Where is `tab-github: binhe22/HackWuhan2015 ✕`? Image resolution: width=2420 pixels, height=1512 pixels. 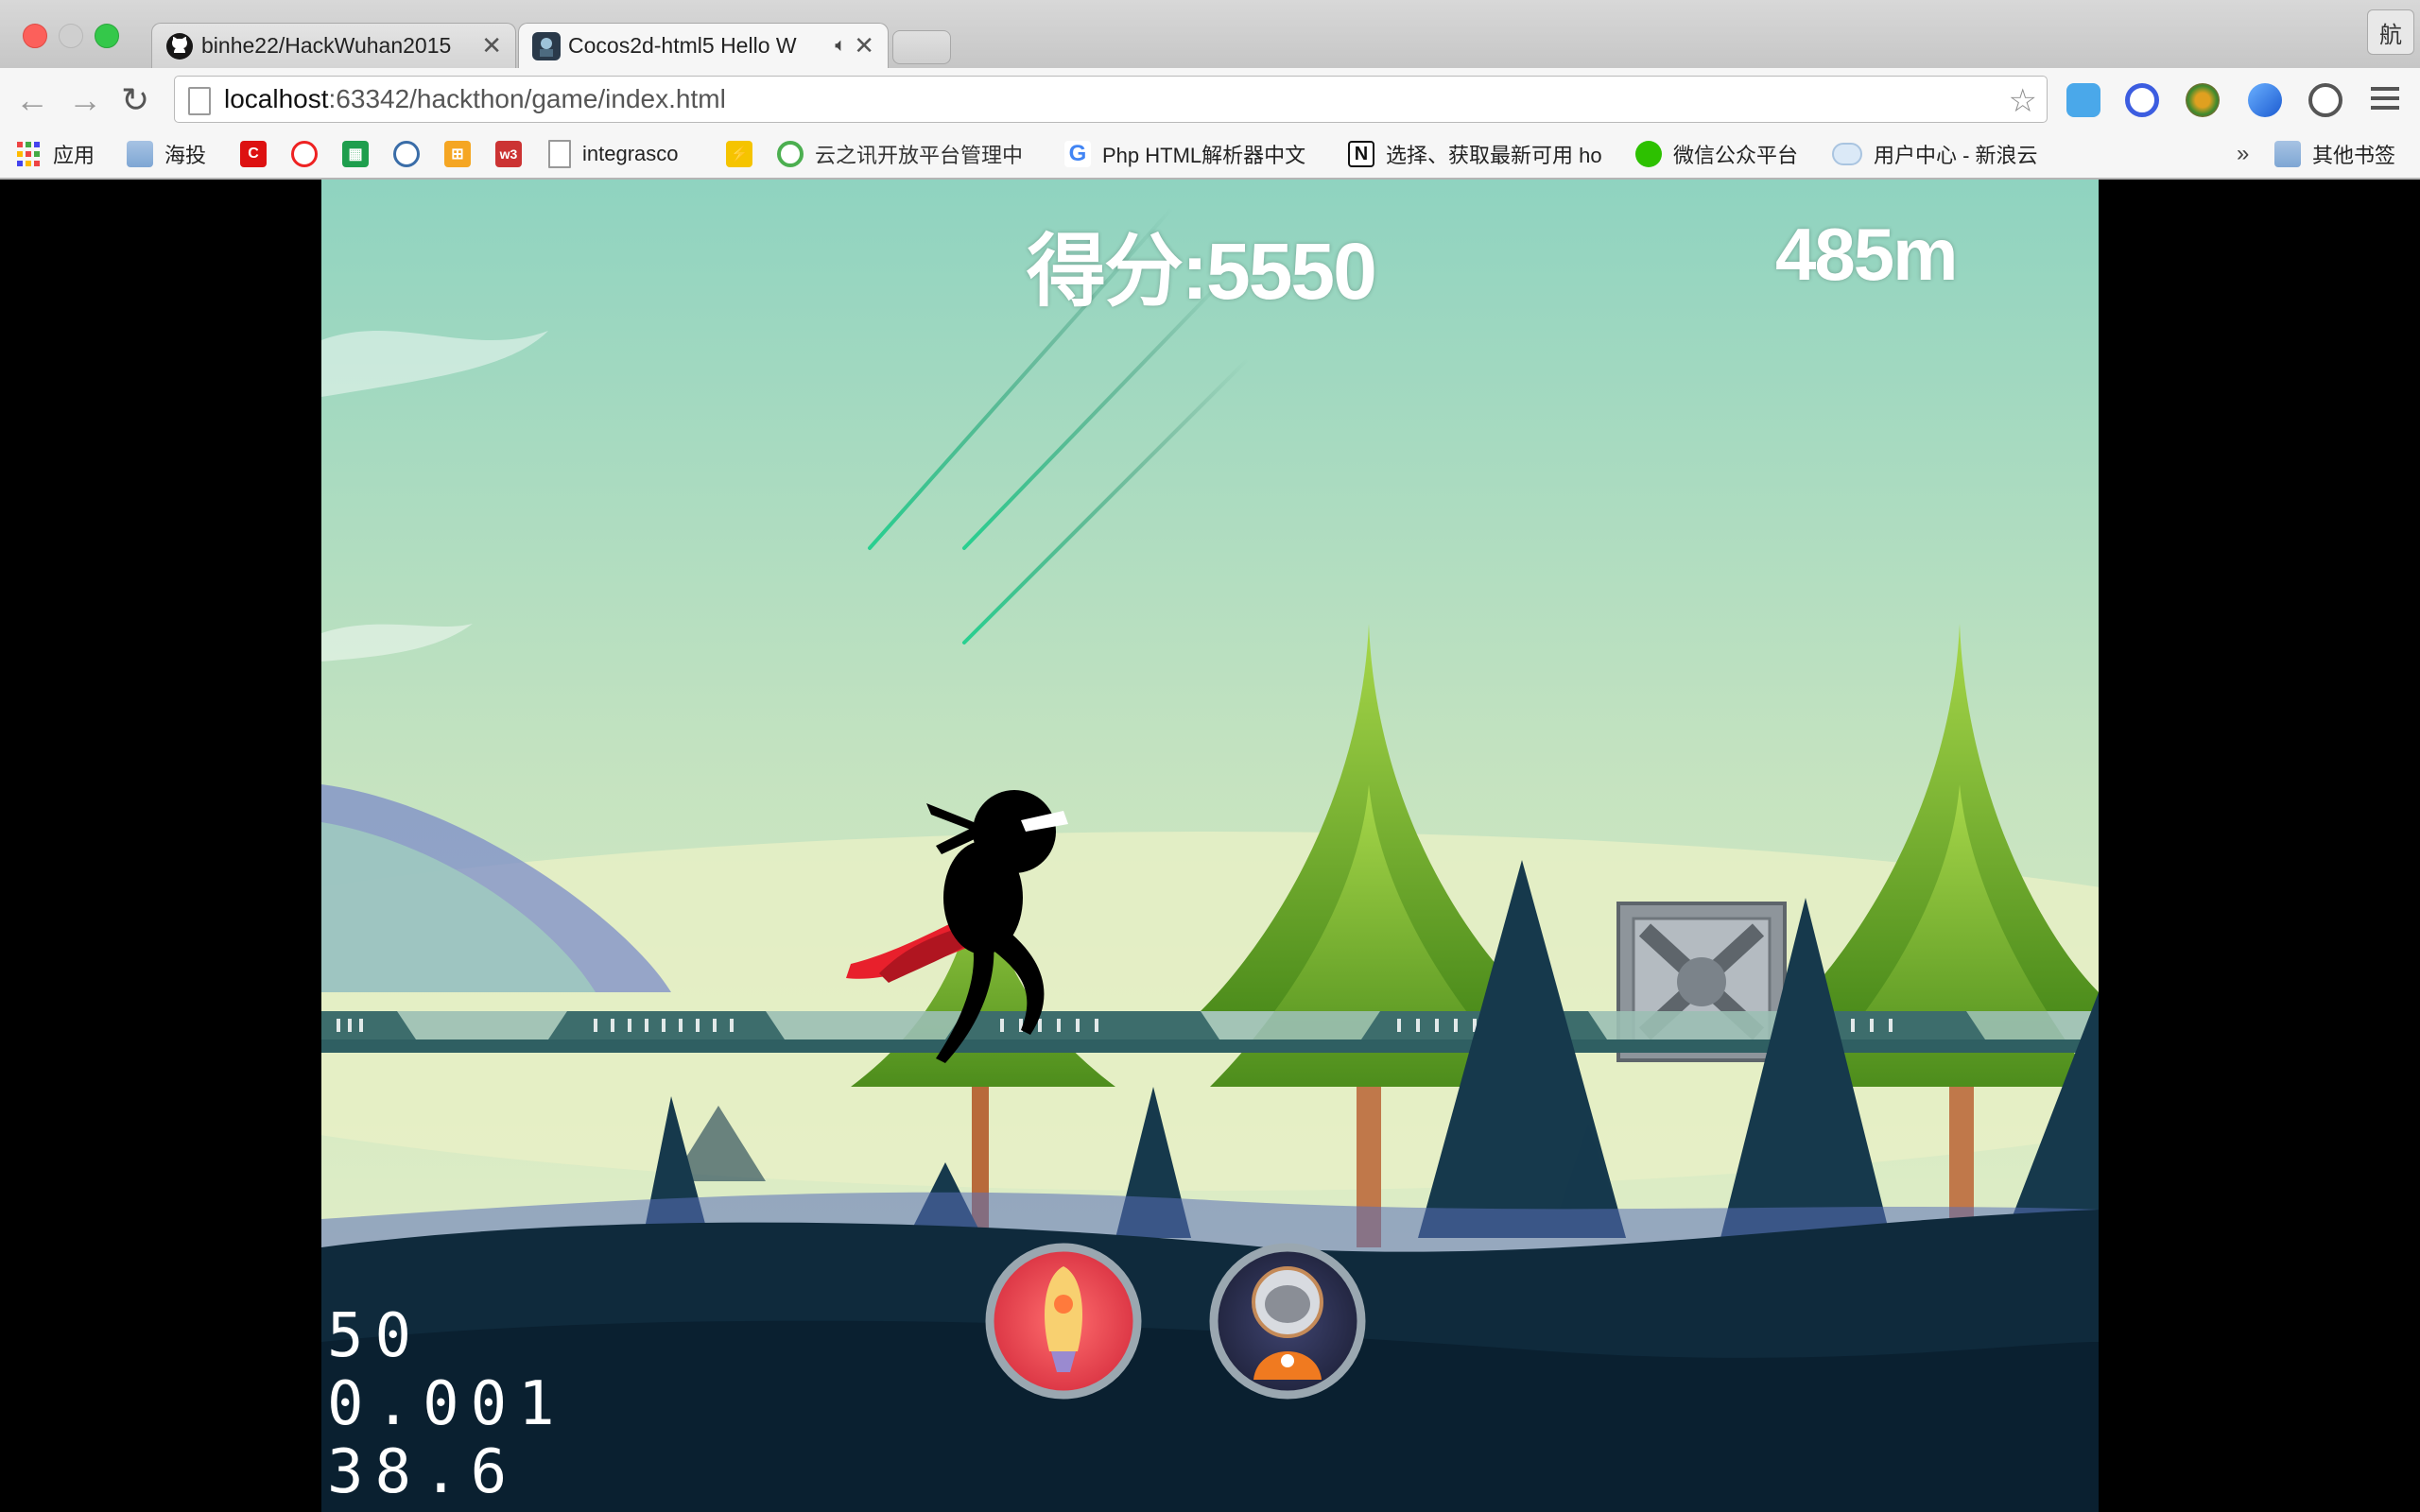
tab-github: binhe22/HackWuhan2015 ✕ is located at coordinates (334, 45).